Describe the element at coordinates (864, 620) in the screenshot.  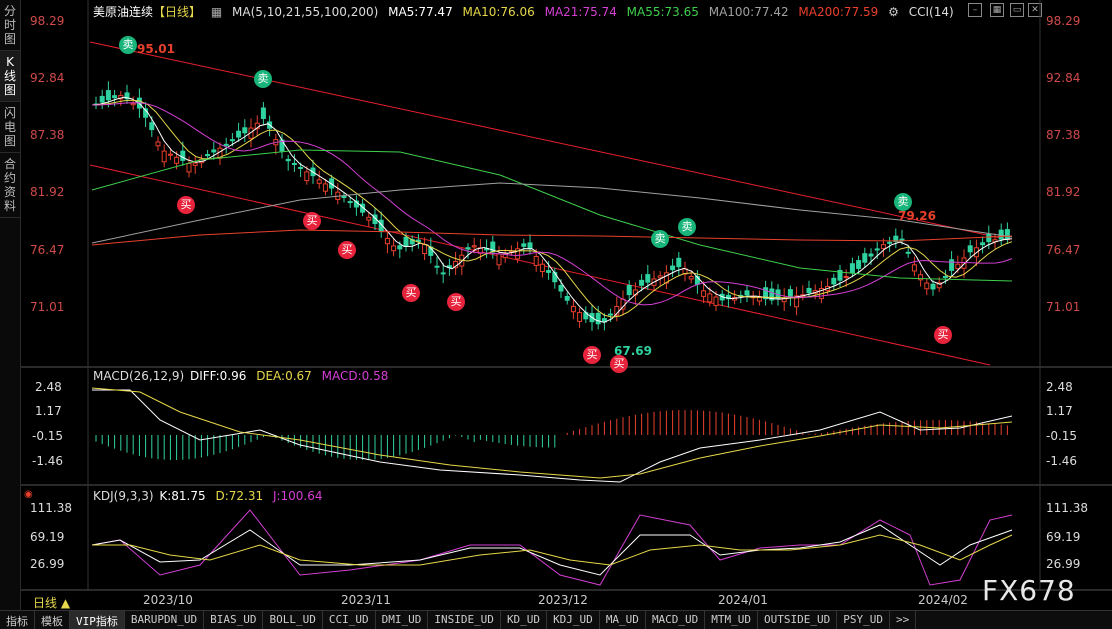
I see `indicator-tab: PSY_UD` at that location.